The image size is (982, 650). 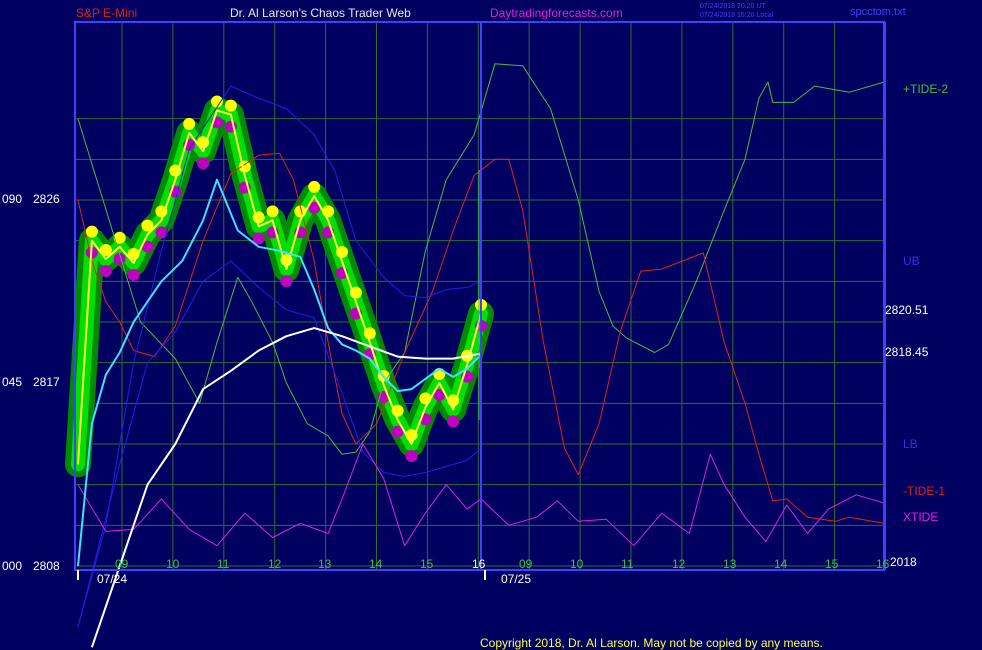 I want to click on left-axis-label-price: 2826, so click(x=46, y=199).